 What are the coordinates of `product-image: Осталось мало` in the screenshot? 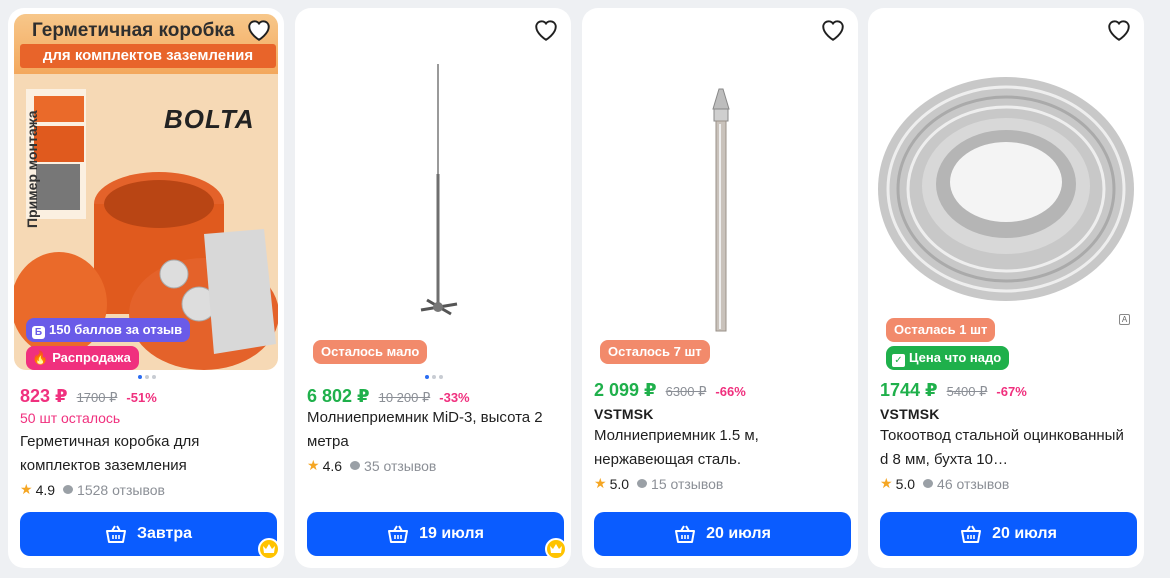 It's located at (433, 192).